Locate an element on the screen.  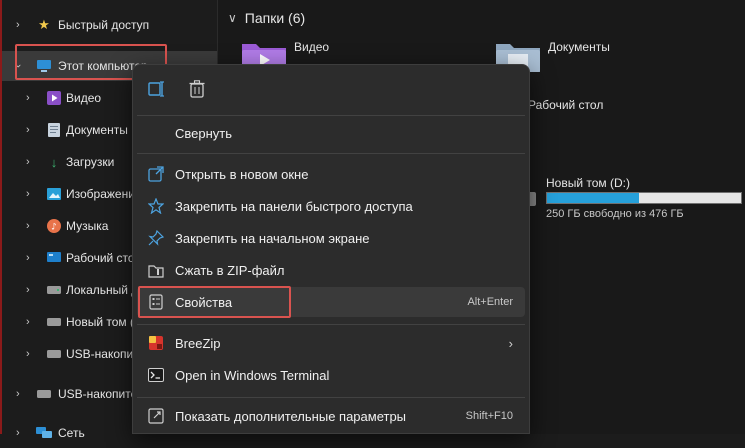
breezip-icon is located at coordinates (156, 343).